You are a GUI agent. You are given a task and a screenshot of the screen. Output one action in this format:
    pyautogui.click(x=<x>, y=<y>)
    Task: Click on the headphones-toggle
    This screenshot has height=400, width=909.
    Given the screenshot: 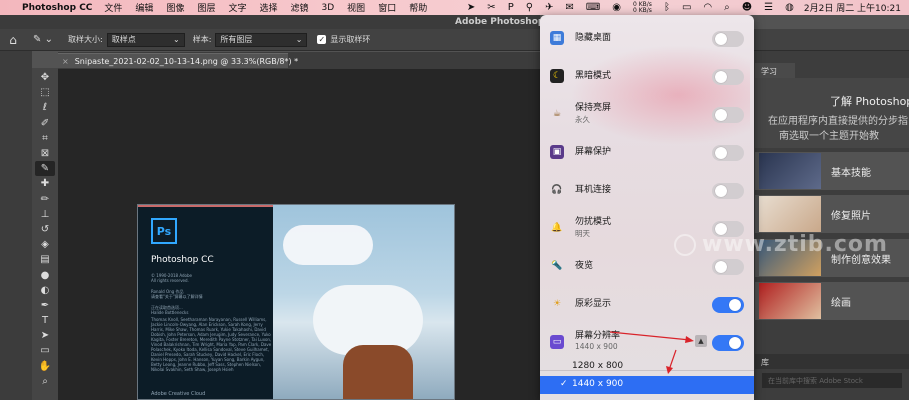 What is the action you would take?
    pyautogui.click(x=728, y=191)
    